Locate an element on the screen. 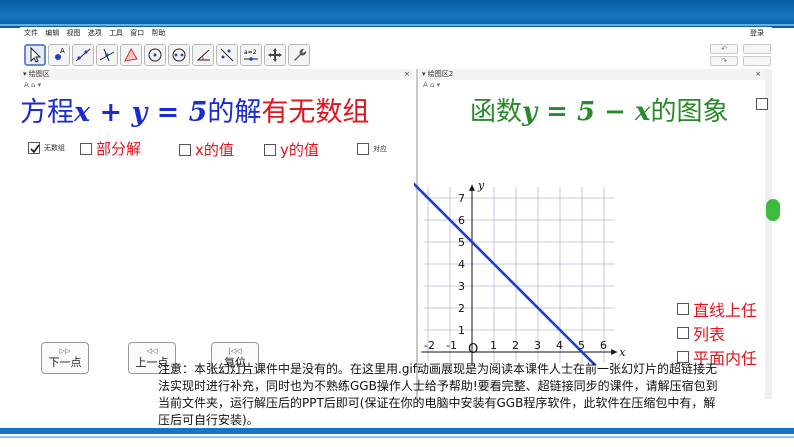 This screenshot has width=794, height=447. y-axis-arrow is located at coordinates (472, 187).